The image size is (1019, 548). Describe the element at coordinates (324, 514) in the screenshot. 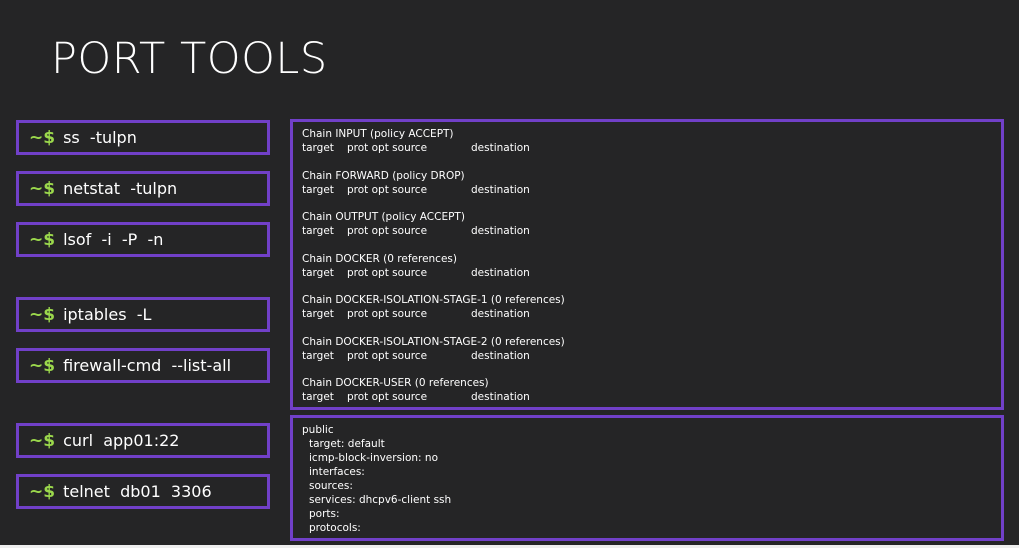

I see `output-line: ports:` at that location.